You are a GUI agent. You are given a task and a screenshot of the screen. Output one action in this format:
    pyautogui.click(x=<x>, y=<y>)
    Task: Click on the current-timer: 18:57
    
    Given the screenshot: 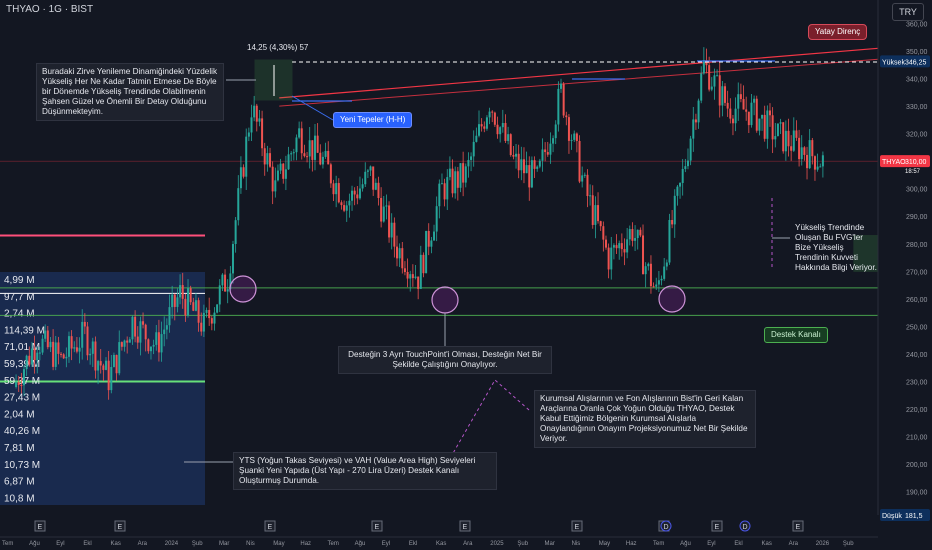 What is the action you would take?
    pyautogui.click(x=913, y=172)
    